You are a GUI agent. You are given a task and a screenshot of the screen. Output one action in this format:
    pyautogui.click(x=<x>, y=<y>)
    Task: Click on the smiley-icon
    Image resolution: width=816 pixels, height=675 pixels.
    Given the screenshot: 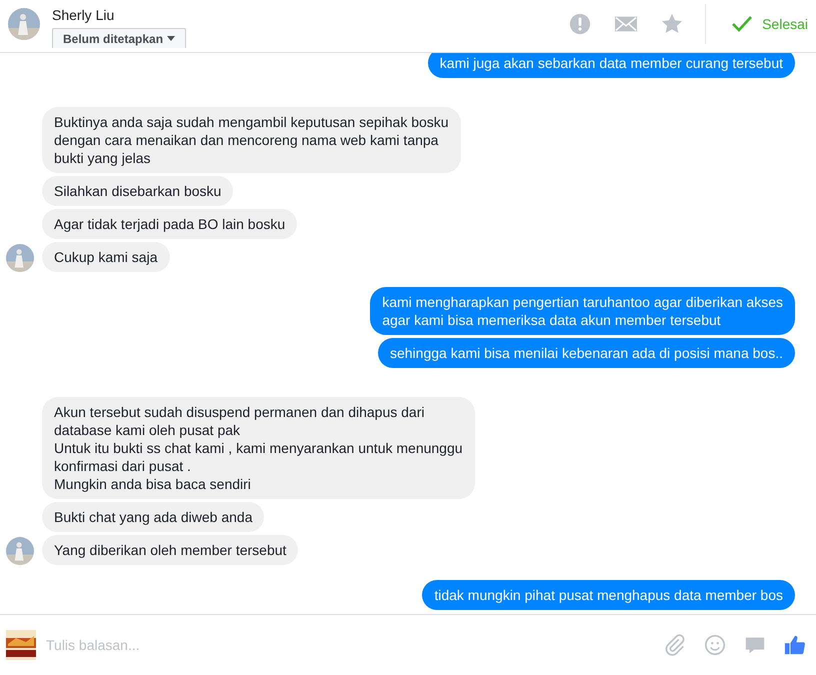 What is the action you would take?
    pyautogui.click(x=715, y=645)
    